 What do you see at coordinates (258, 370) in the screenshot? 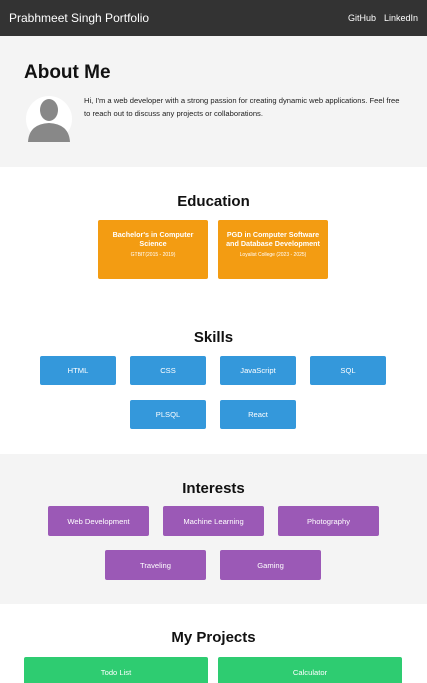
I see `skill-javascript: JavaScript` at bounding box center [258, 370].